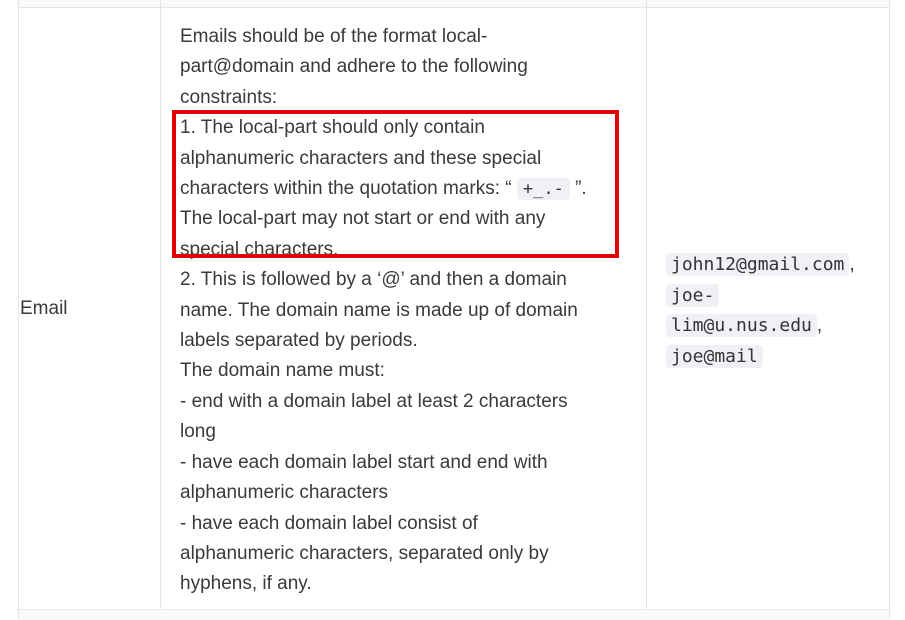 The image size is (905, 620). What do you see at coordinates (354, 67) in the screenshot?
I see `constraint-line: part@domain and adhere to the following` at bounding box center [354, 67].